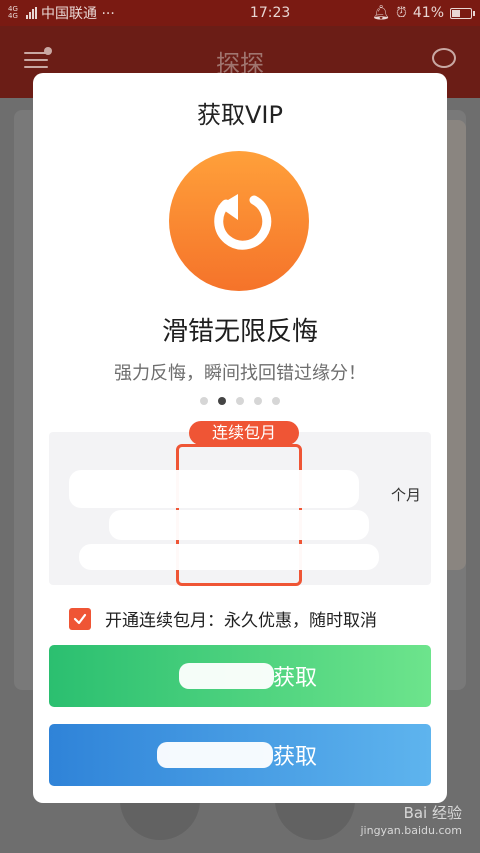  Describe the element at coordinates (294, 678) in the screenshot. I see `primary-button-label: 获取` at that location.